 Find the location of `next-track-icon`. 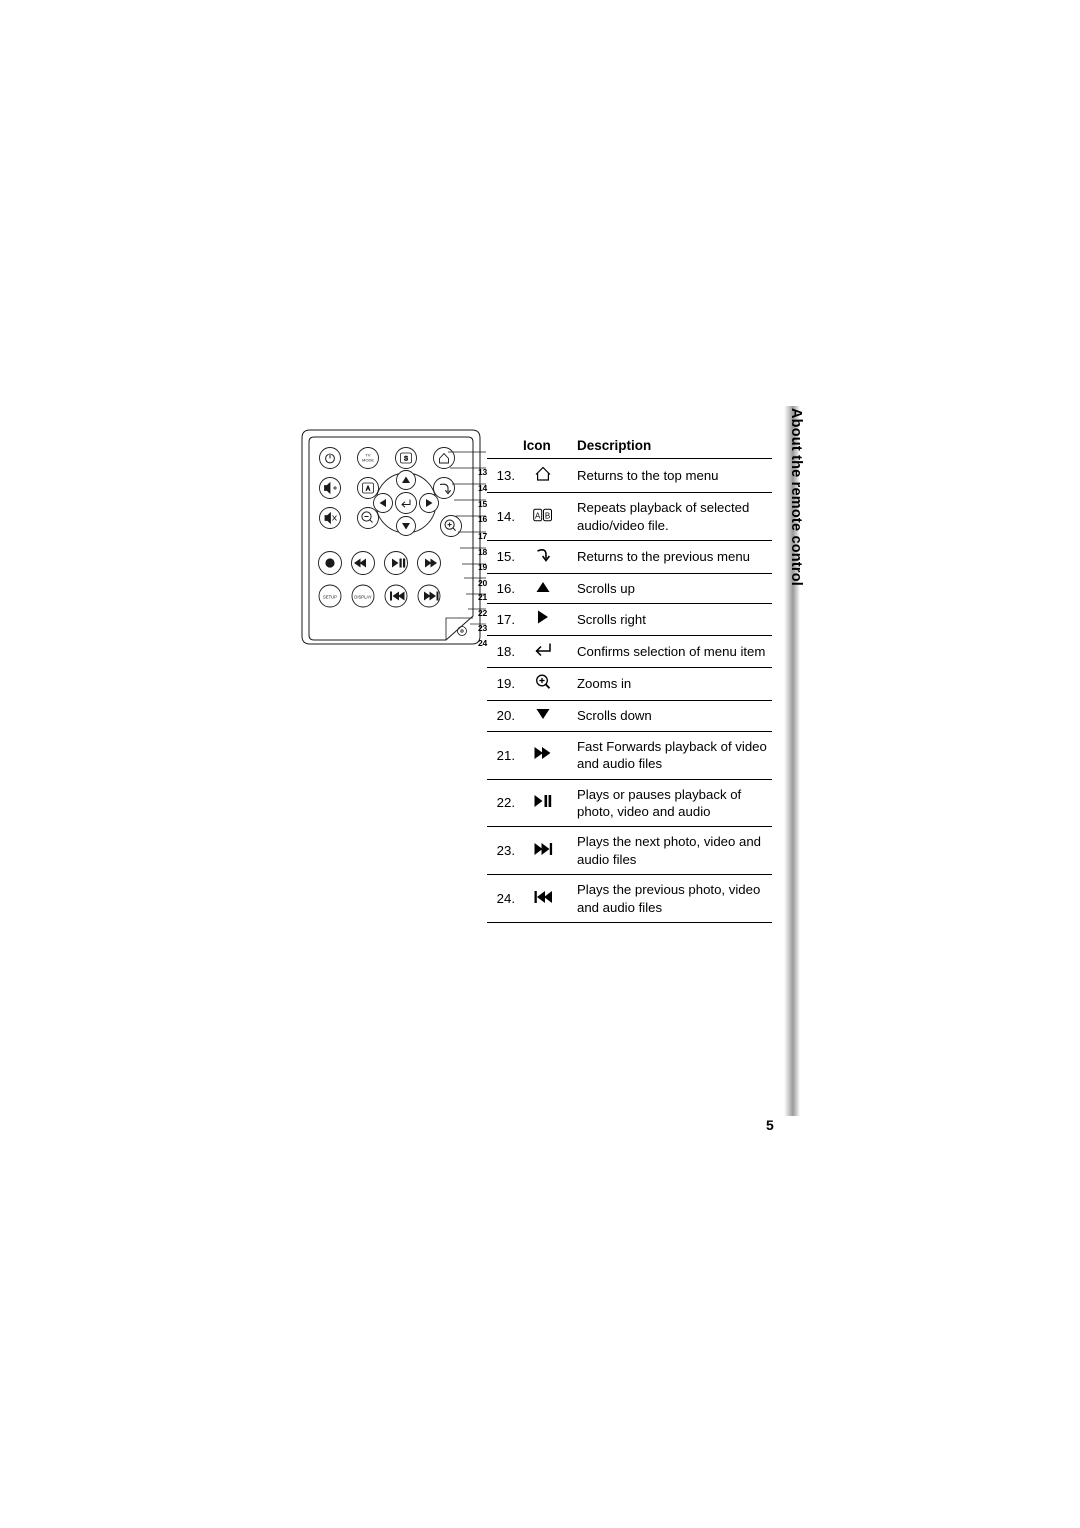

next-track-icon is located at coordinates (542, 851).